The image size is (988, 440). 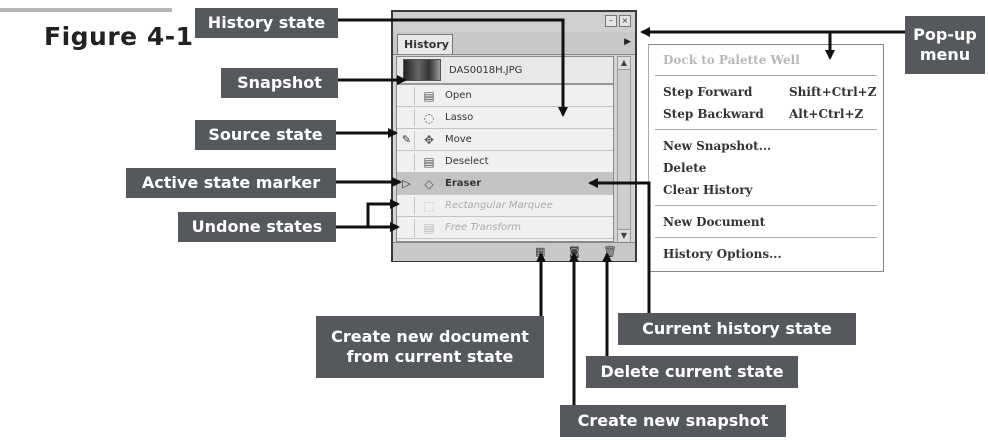 I want to click on callout-create-new-document-line1: Create new document, so click(x=430, y=336).